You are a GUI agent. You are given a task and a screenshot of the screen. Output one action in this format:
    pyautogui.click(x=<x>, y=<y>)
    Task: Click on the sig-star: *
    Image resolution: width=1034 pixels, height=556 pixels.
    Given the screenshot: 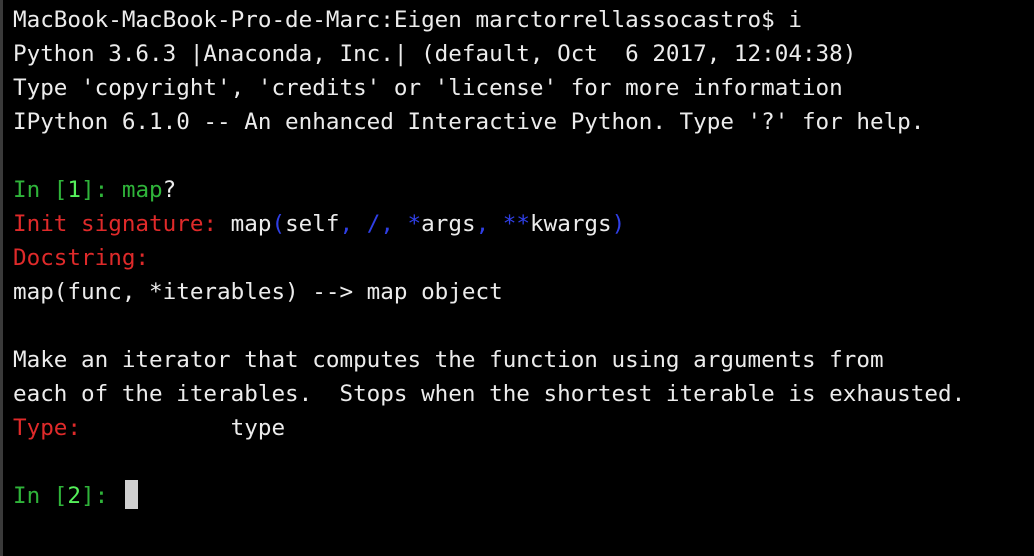 What is the action you would take?
    pyautogui.click(x=414, y=224)
    